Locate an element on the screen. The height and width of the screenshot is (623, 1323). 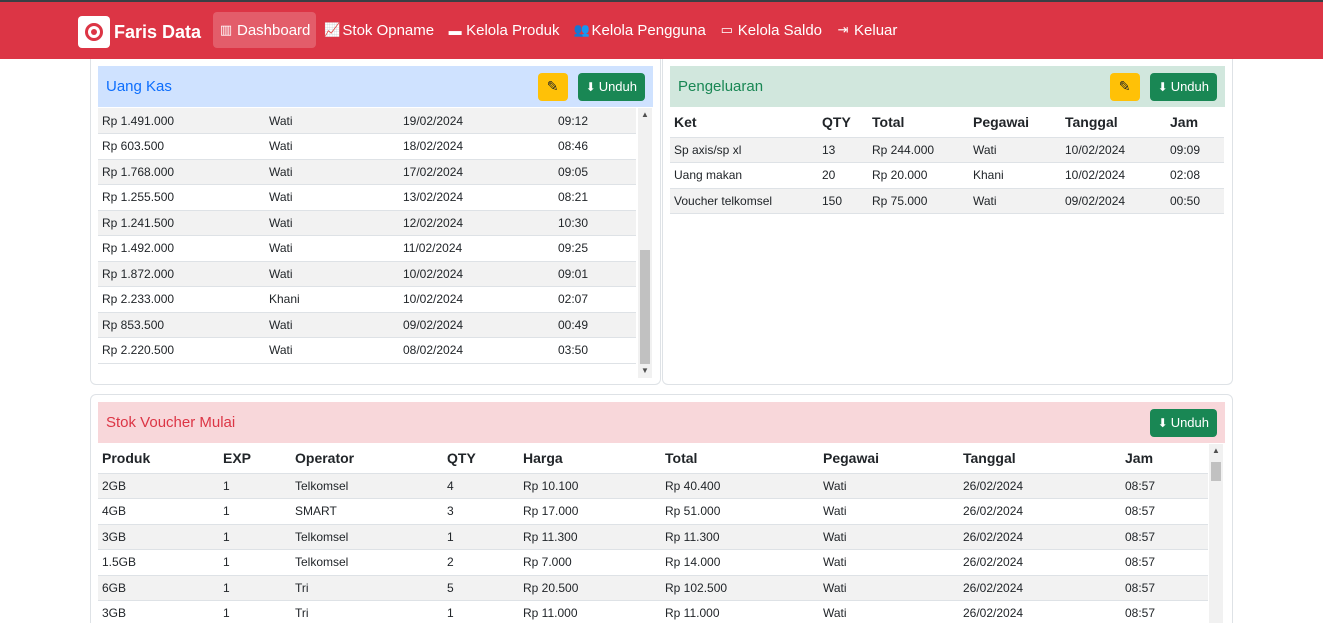
table-cell: Rp 51.000 is located at coordinates (740, 511).